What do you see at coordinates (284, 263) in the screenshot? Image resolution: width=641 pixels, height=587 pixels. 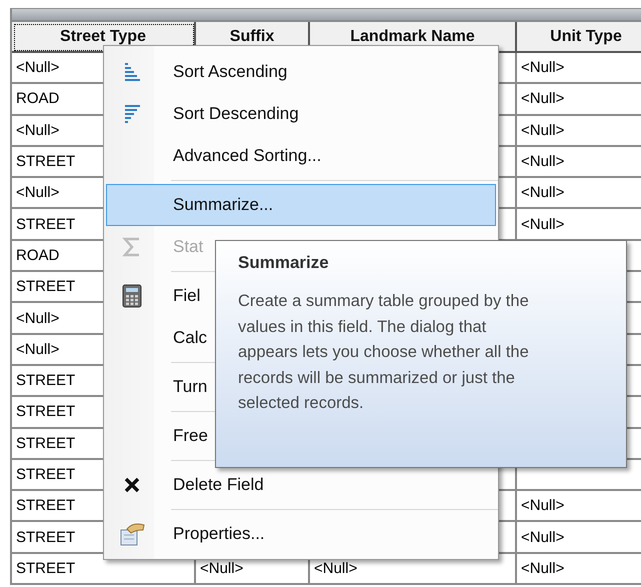 I see `tooltip-title: Summarize` at bounding box center [284, 263].